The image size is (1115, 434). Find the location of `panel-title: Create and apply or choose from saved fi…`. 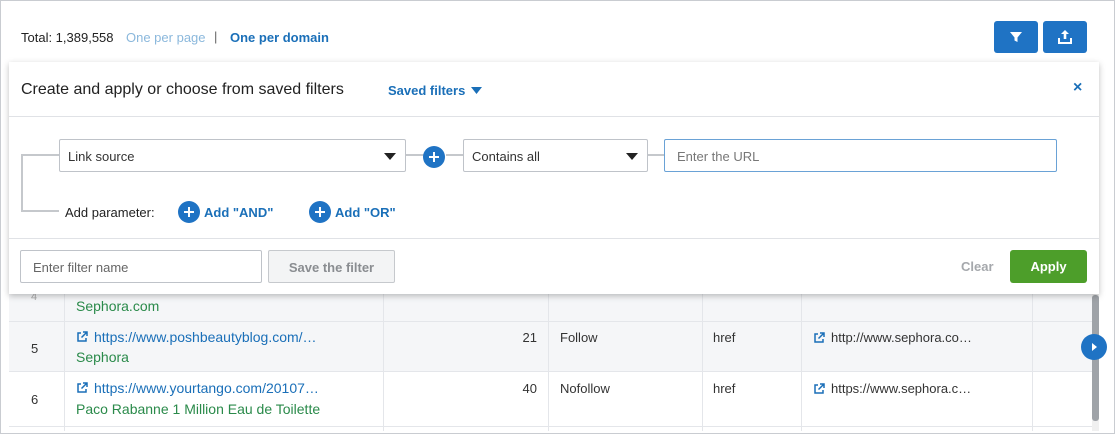

panel-title: Create and apply or choose from saved fi… is located at coordinates (182, 89).